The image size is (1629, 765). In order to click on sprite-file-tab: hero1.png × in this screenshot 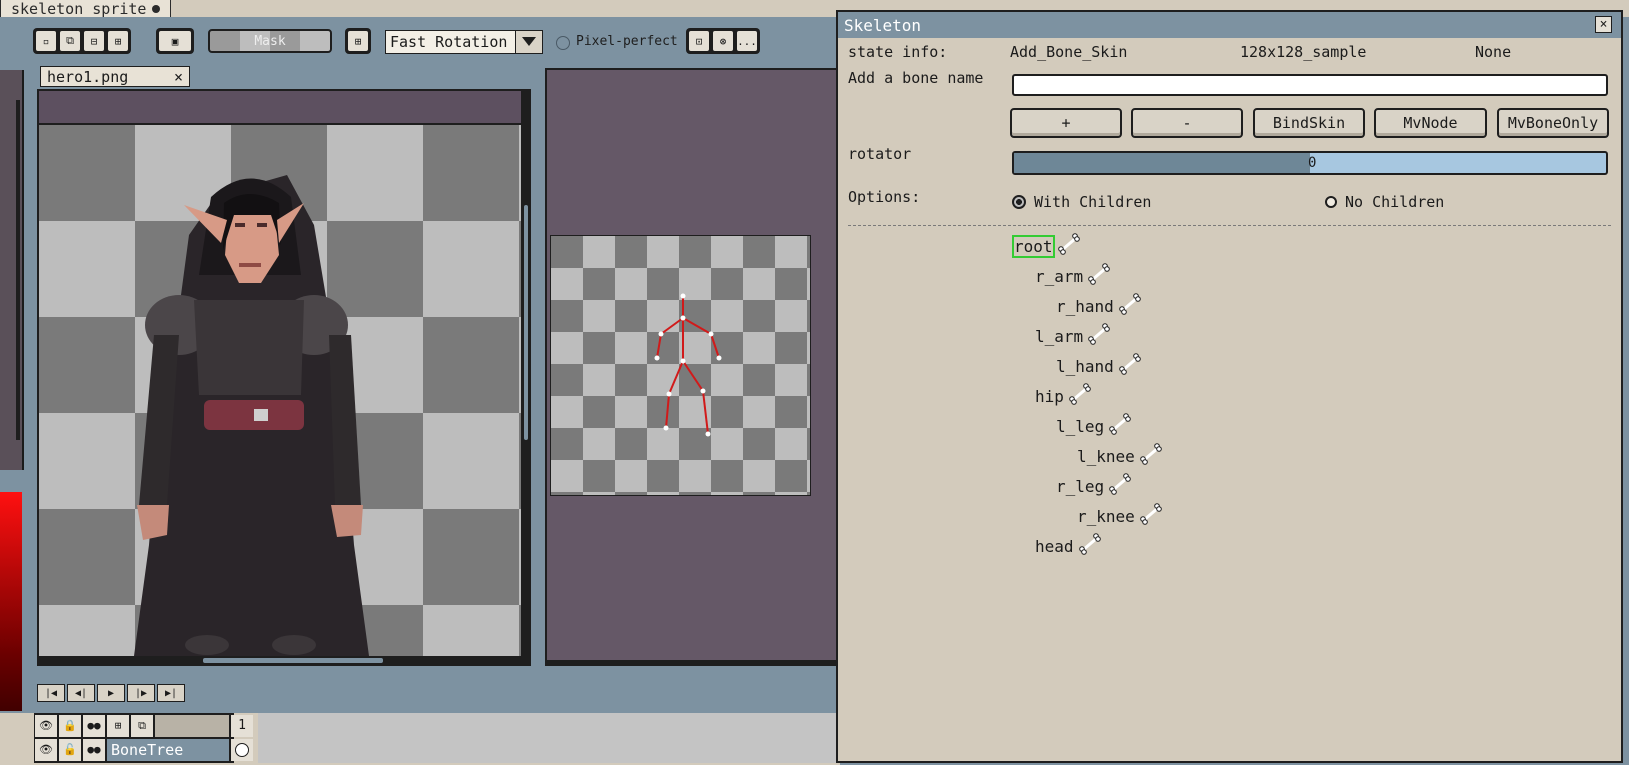, I will do `click(115, 76)`.